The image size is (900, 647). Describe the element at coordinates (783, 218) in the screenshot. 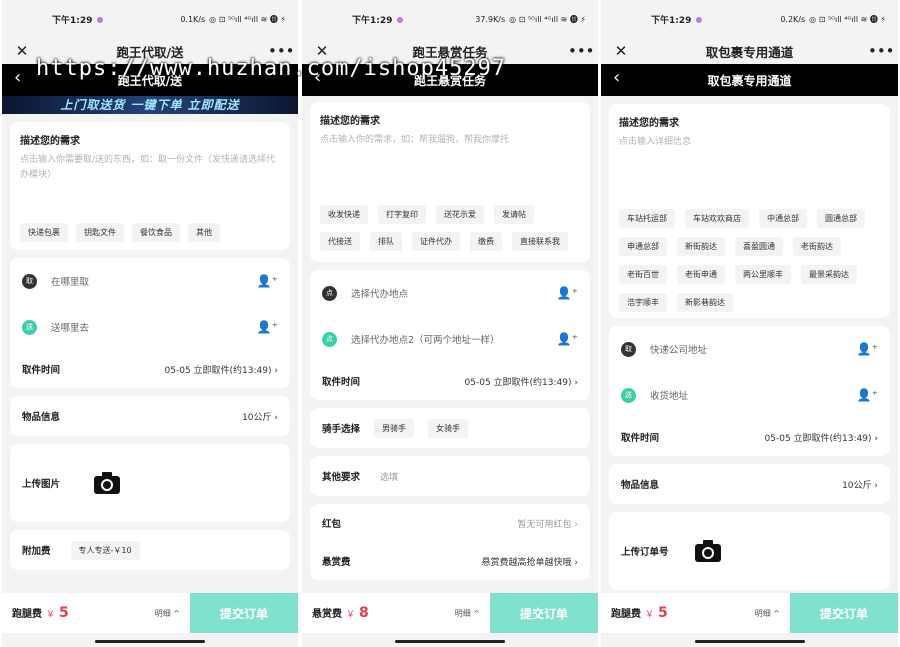

I see `tag-item: 中通总部` at that location.